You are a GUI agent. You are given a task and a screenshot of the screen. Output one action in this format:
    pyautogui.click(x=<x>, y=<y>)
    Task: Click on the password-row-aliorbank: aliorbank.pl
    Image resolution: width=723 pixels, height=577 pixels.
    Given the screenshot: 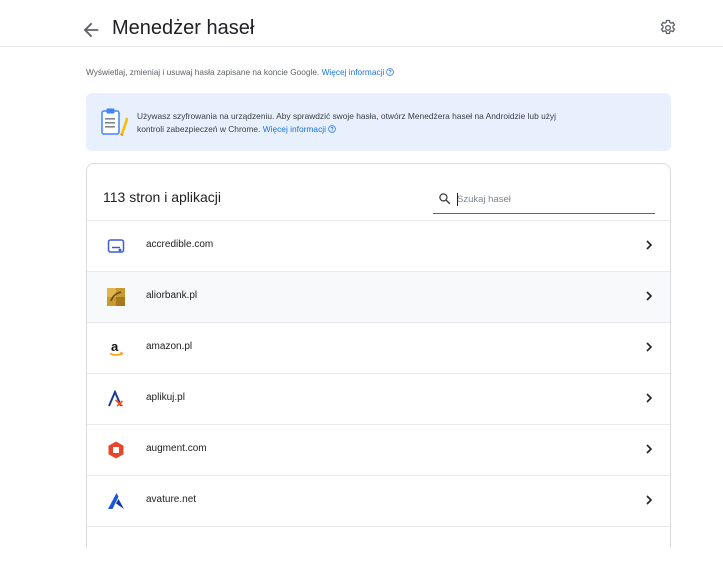 What is the action you would take?
    pyautogui.click(x=378, y=296)
    